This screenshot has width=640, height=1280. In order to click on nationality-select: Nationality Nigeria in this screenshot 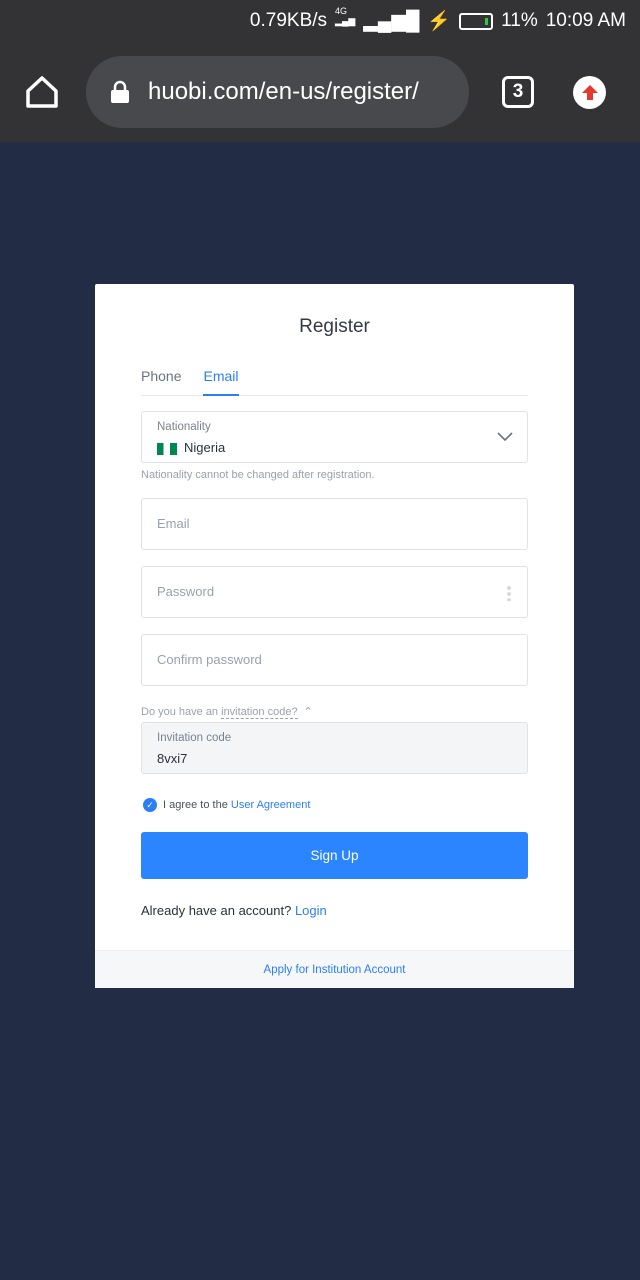, I will do `click(334, 437)`.